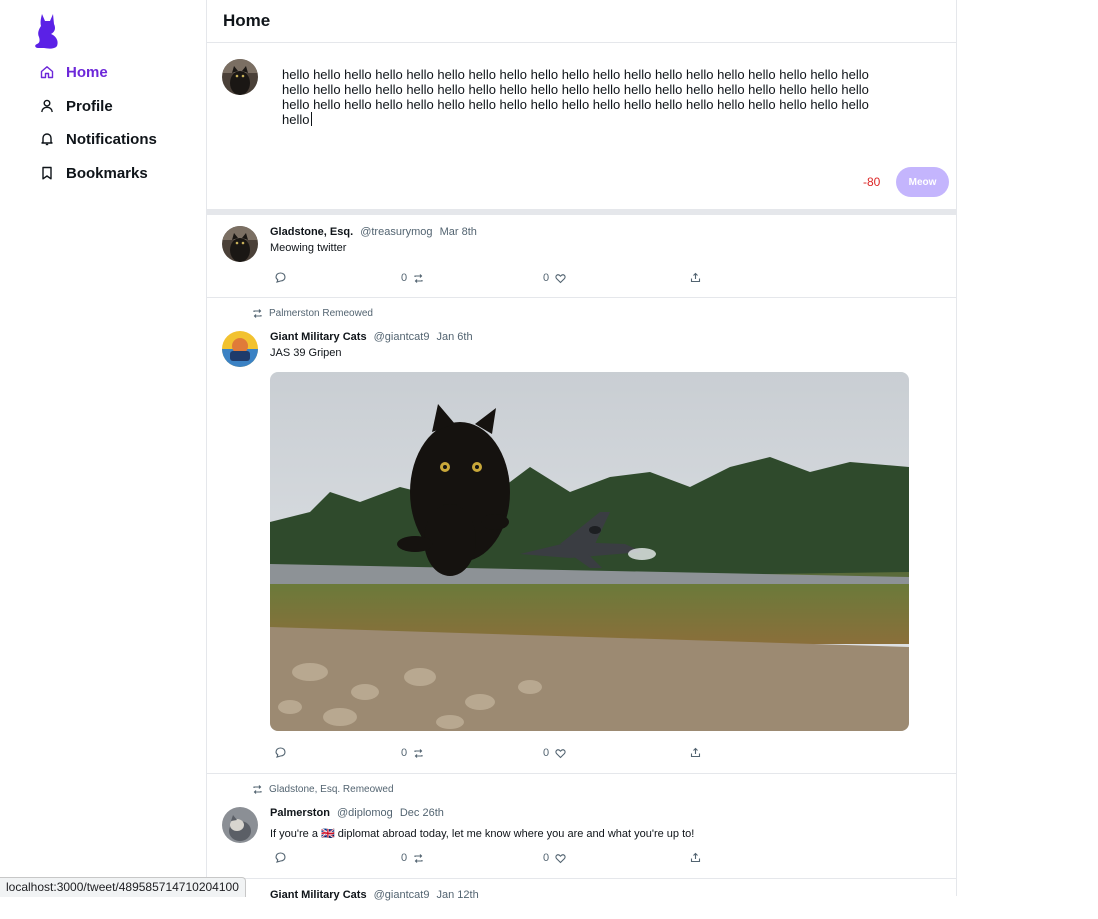 The image size is (1098, 919). I want to click on sidebar-item-profile: Profile, so click(76, 106).